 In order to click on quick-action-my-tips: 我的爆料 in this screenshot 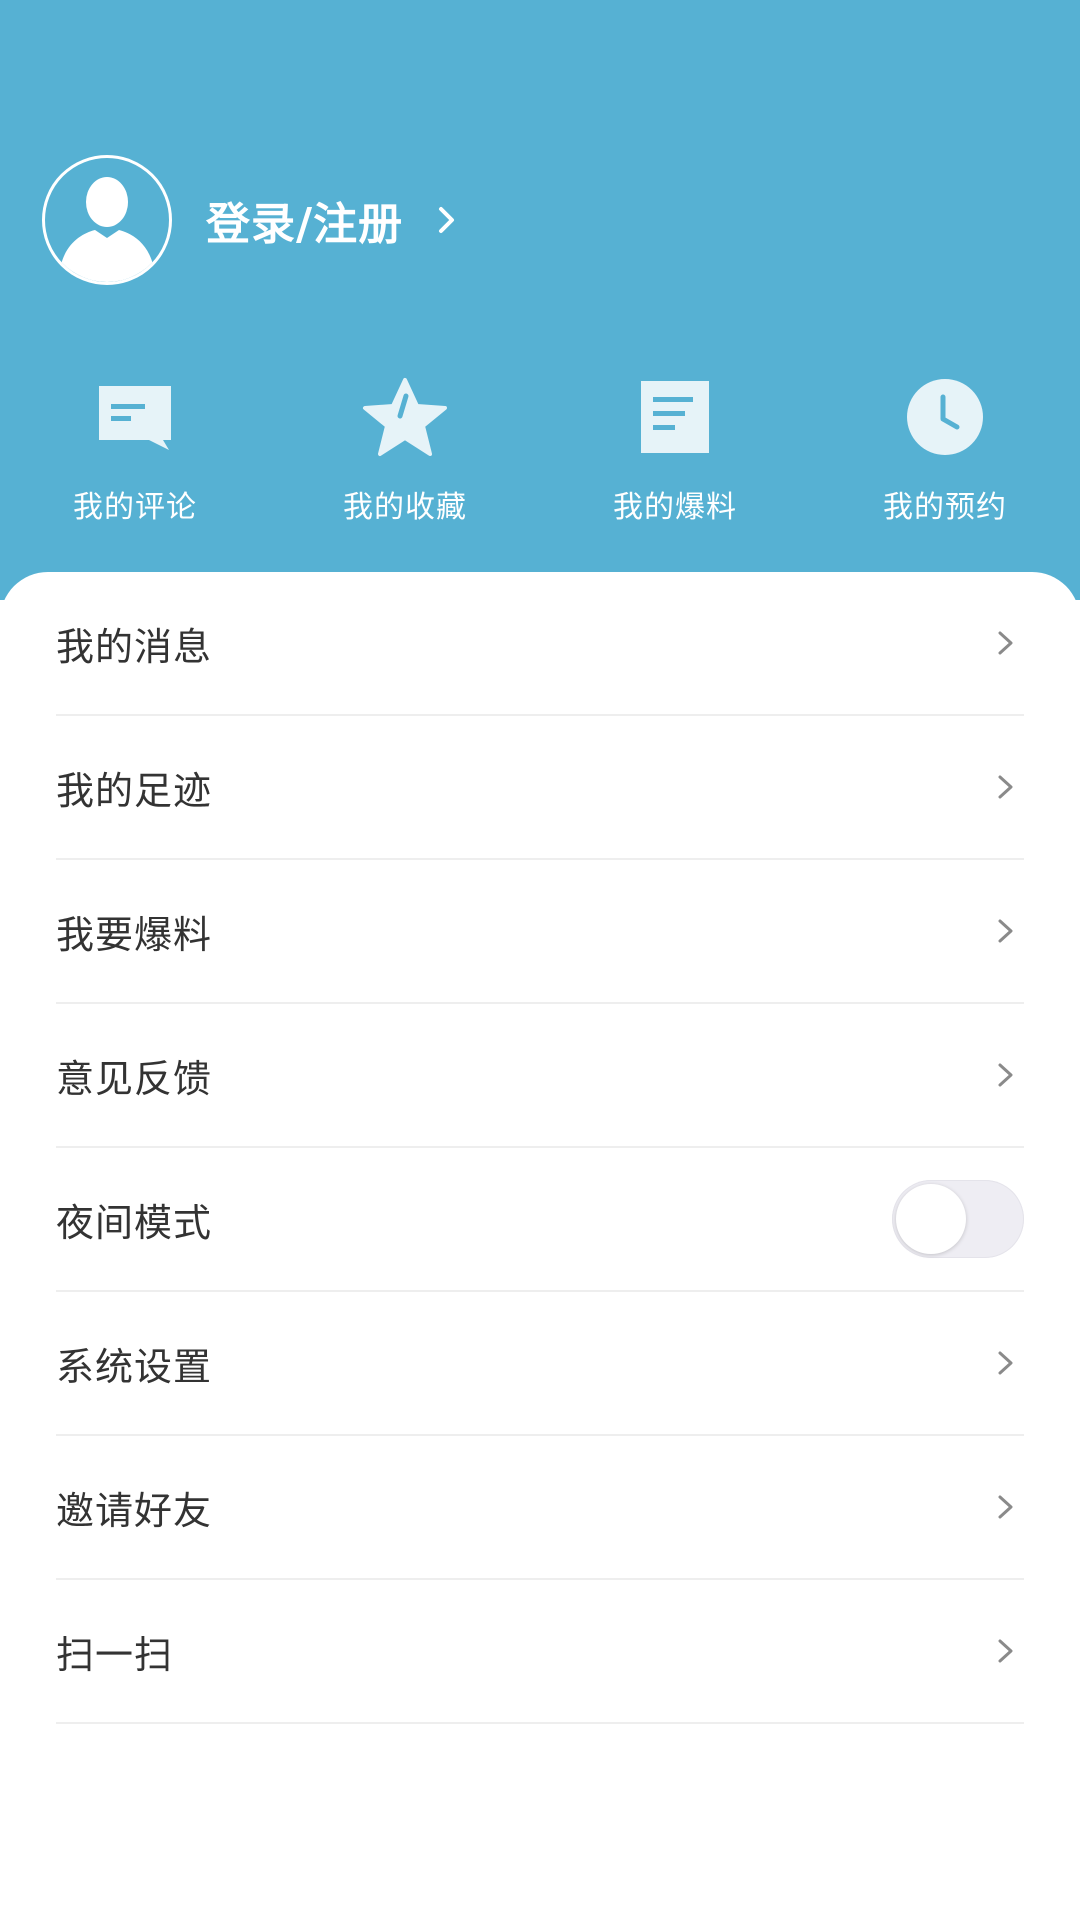, I will do `click(675, 452)`.